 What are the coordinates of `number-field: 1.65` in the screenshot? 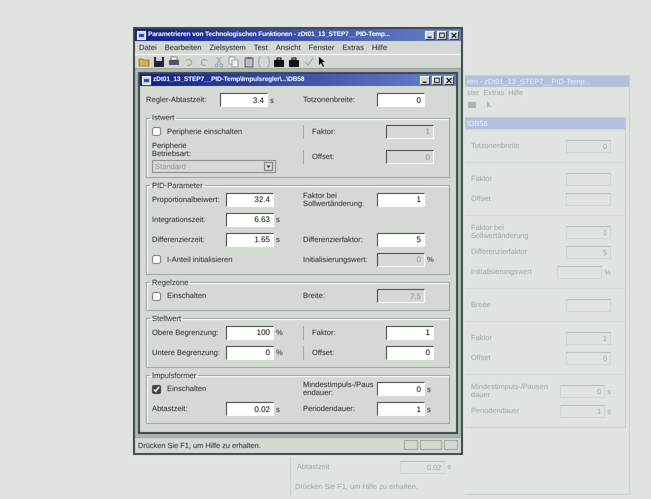 It's located at (250, 239).